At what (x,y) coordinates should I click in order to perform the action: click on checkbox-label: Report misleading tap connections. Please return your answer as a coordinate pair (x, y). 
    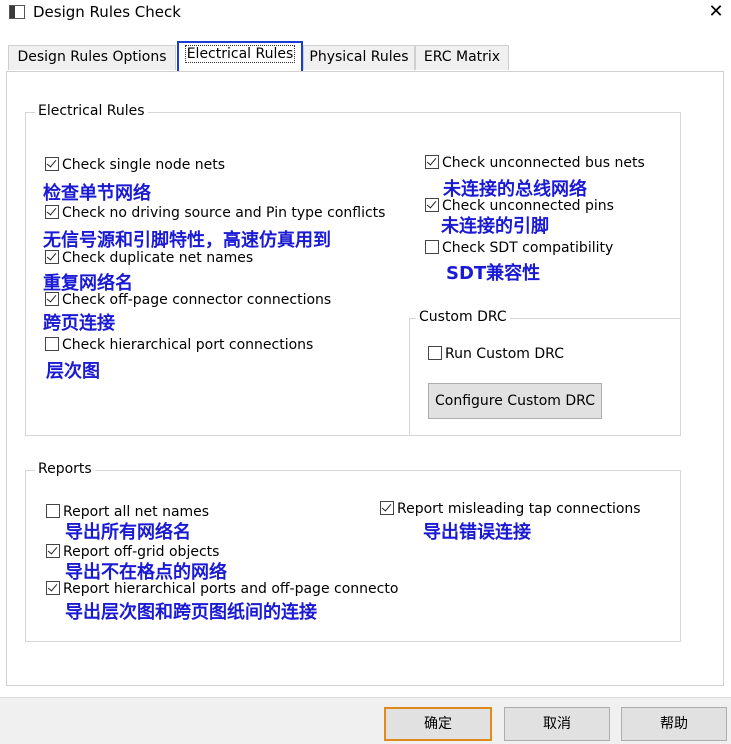
    Looking at the image, I should click on (519, 509).